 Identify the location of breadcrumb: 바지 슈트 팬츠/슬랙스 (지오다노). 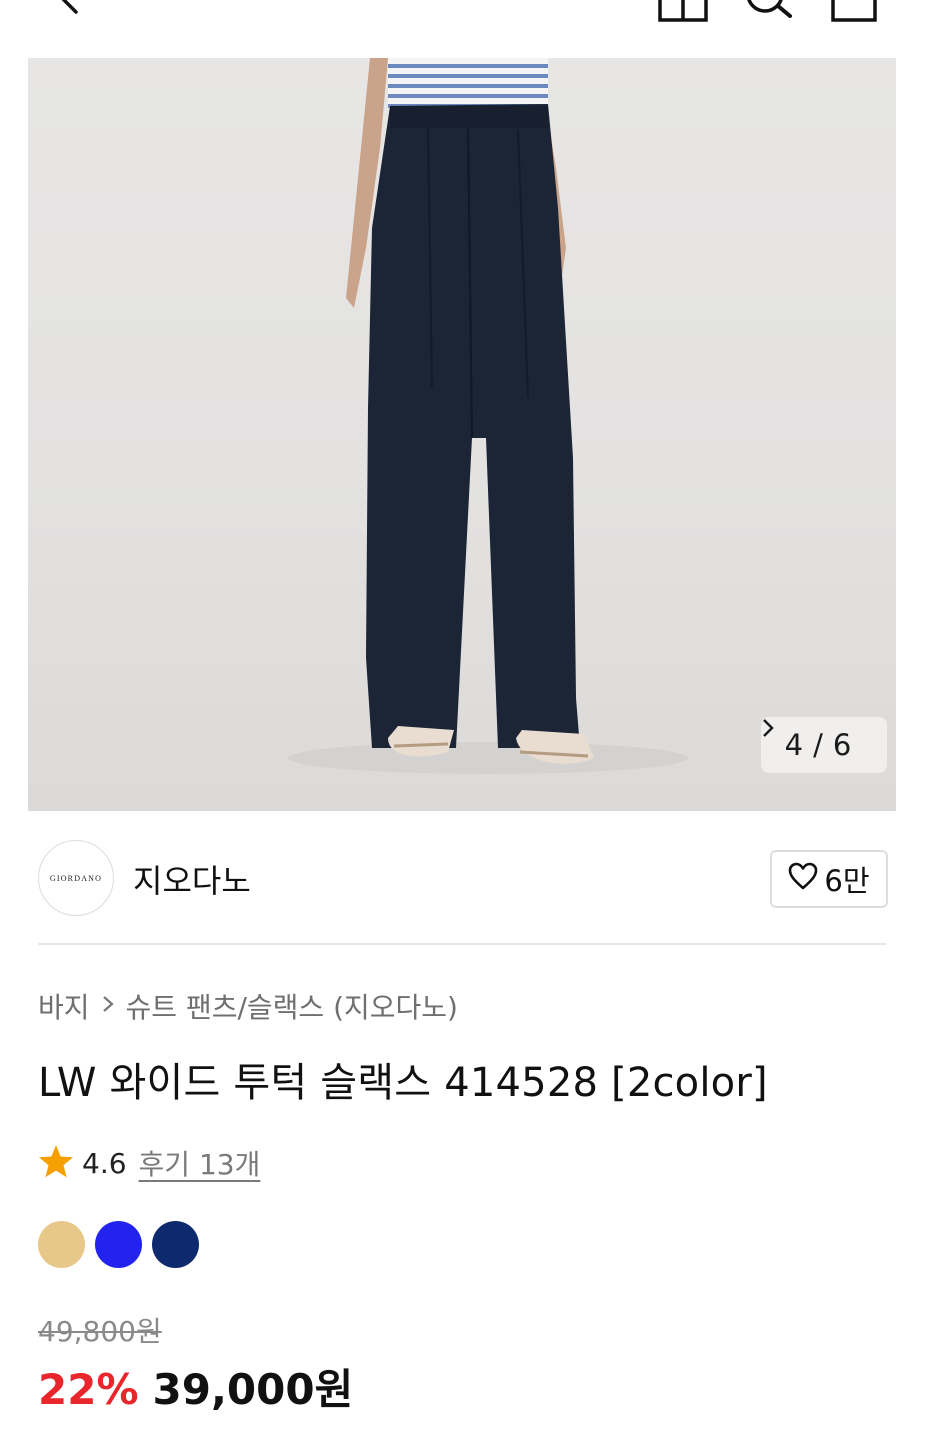
(248, 1006).